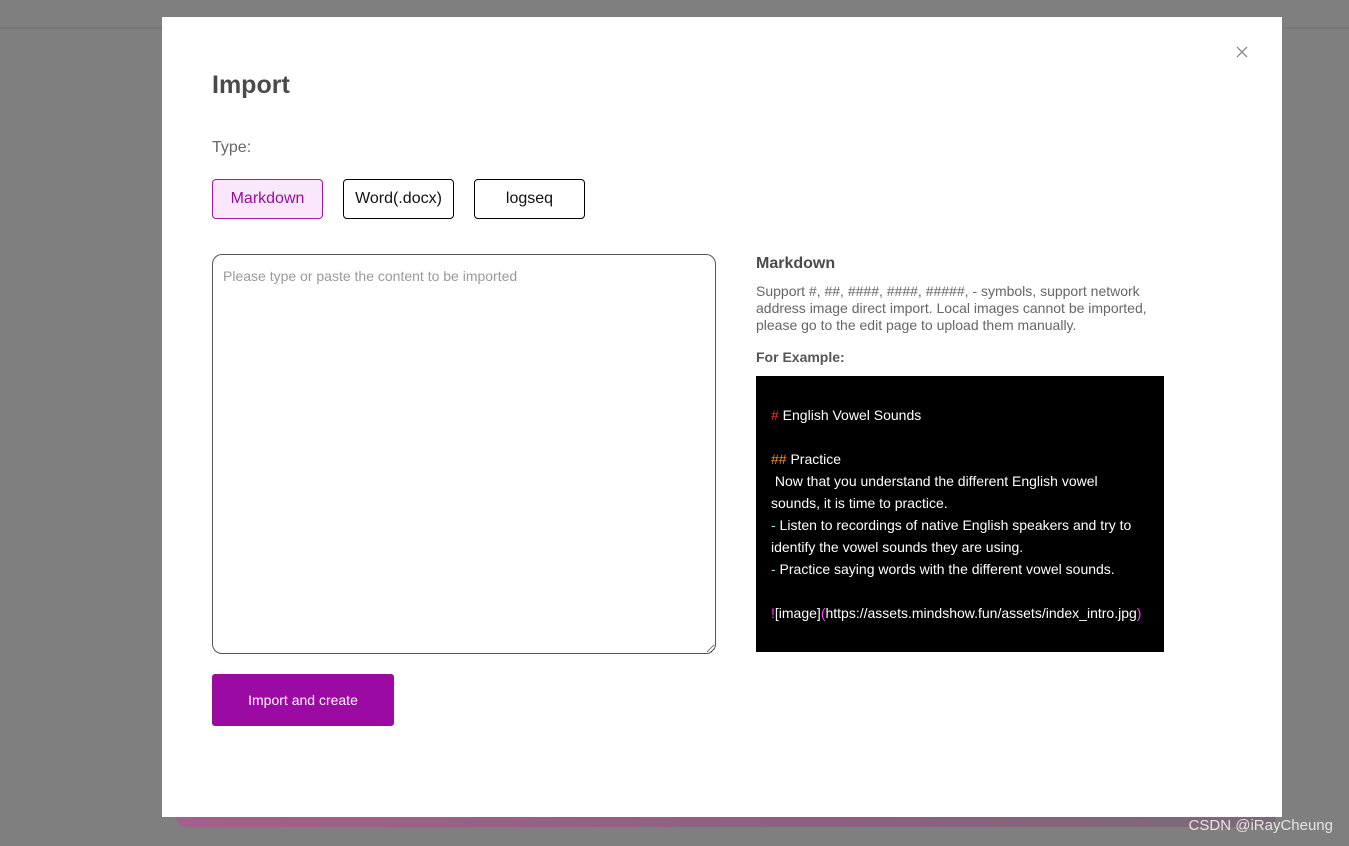 This screenshot has width=1349, height=846. I want to click on import-and-create-button: Import and create, so click(303, 700).